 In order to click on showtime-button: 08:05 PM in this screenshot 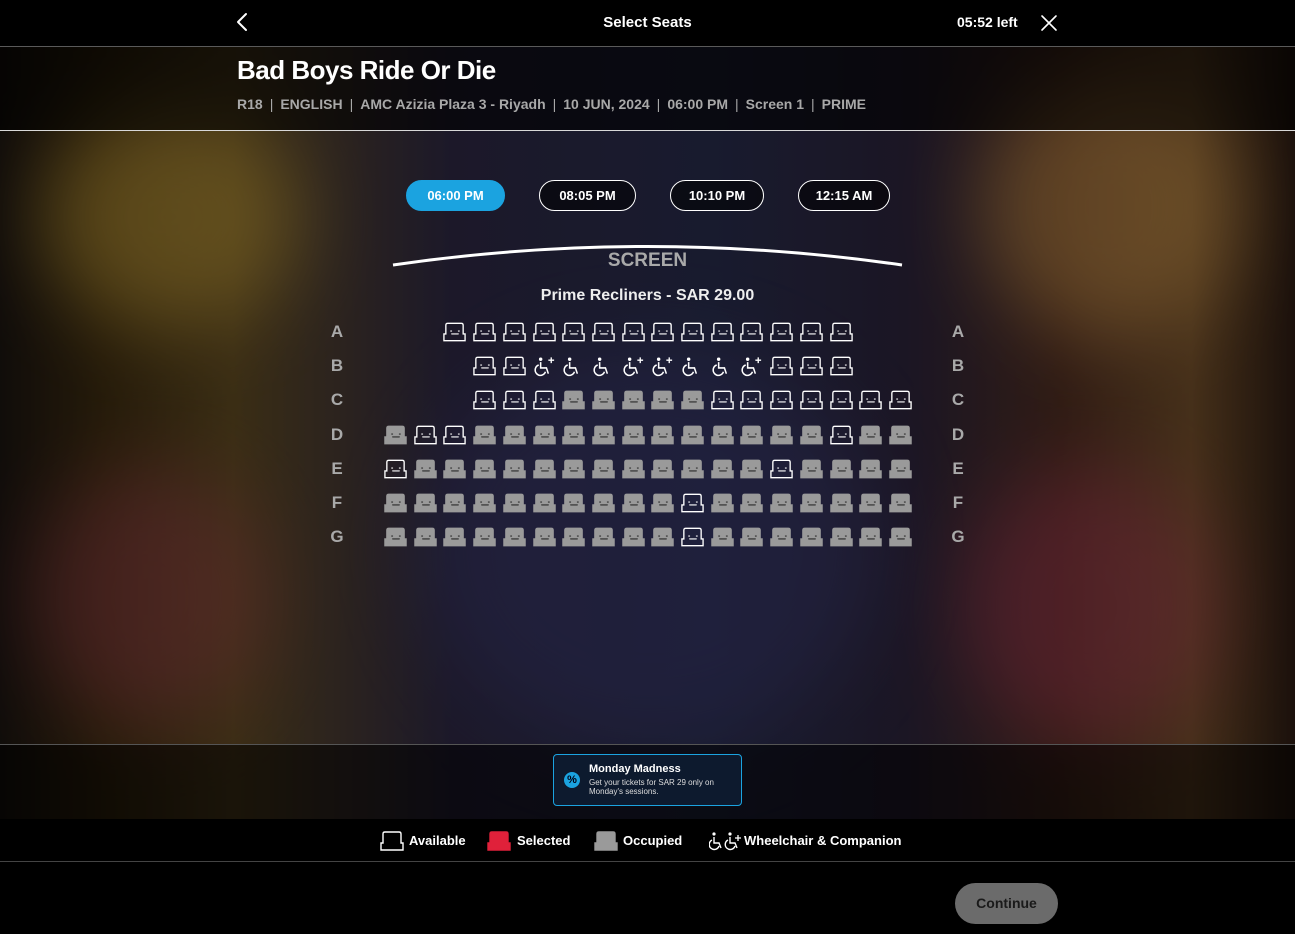, I will do `click(587, 195)`.